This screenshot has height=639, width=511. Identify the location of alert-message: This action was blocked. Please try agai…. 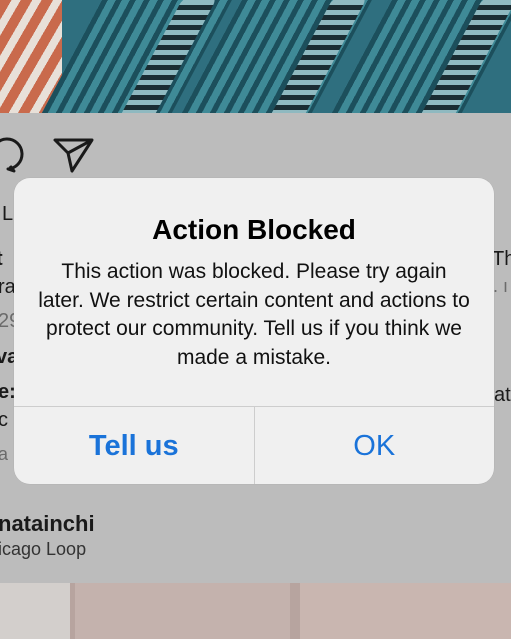
(254, 314).